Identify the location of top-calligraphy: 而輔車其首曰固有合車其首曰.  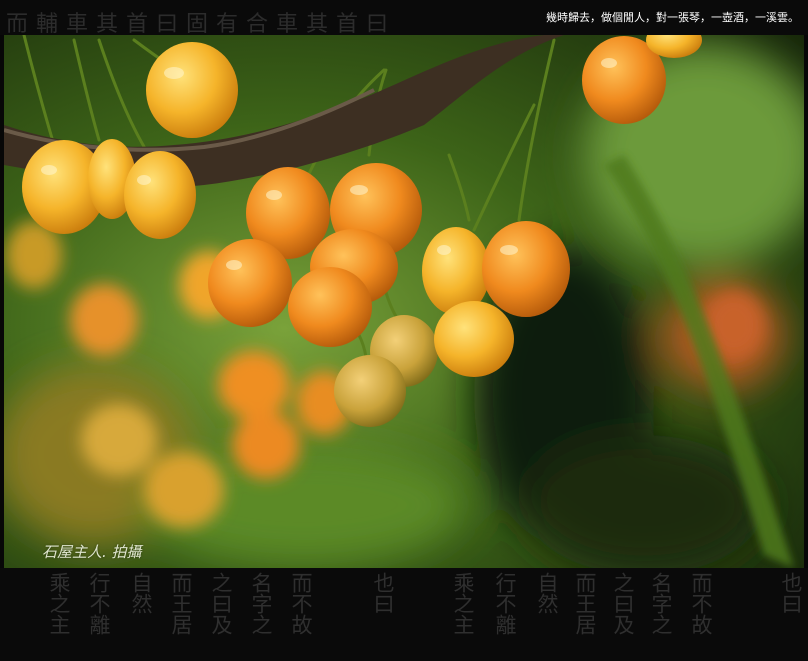
(201, 23).